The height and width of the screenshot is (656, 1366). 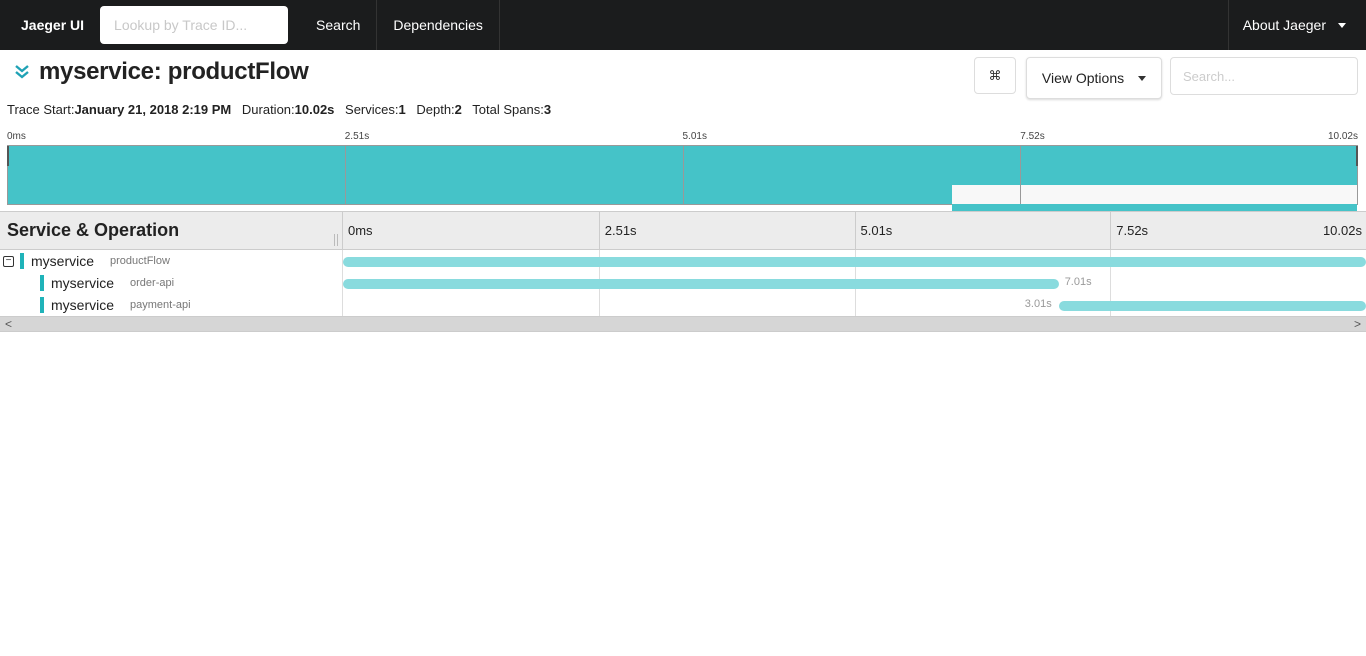 I want to click on minimap-span-bar, so click(x=480, y=194).